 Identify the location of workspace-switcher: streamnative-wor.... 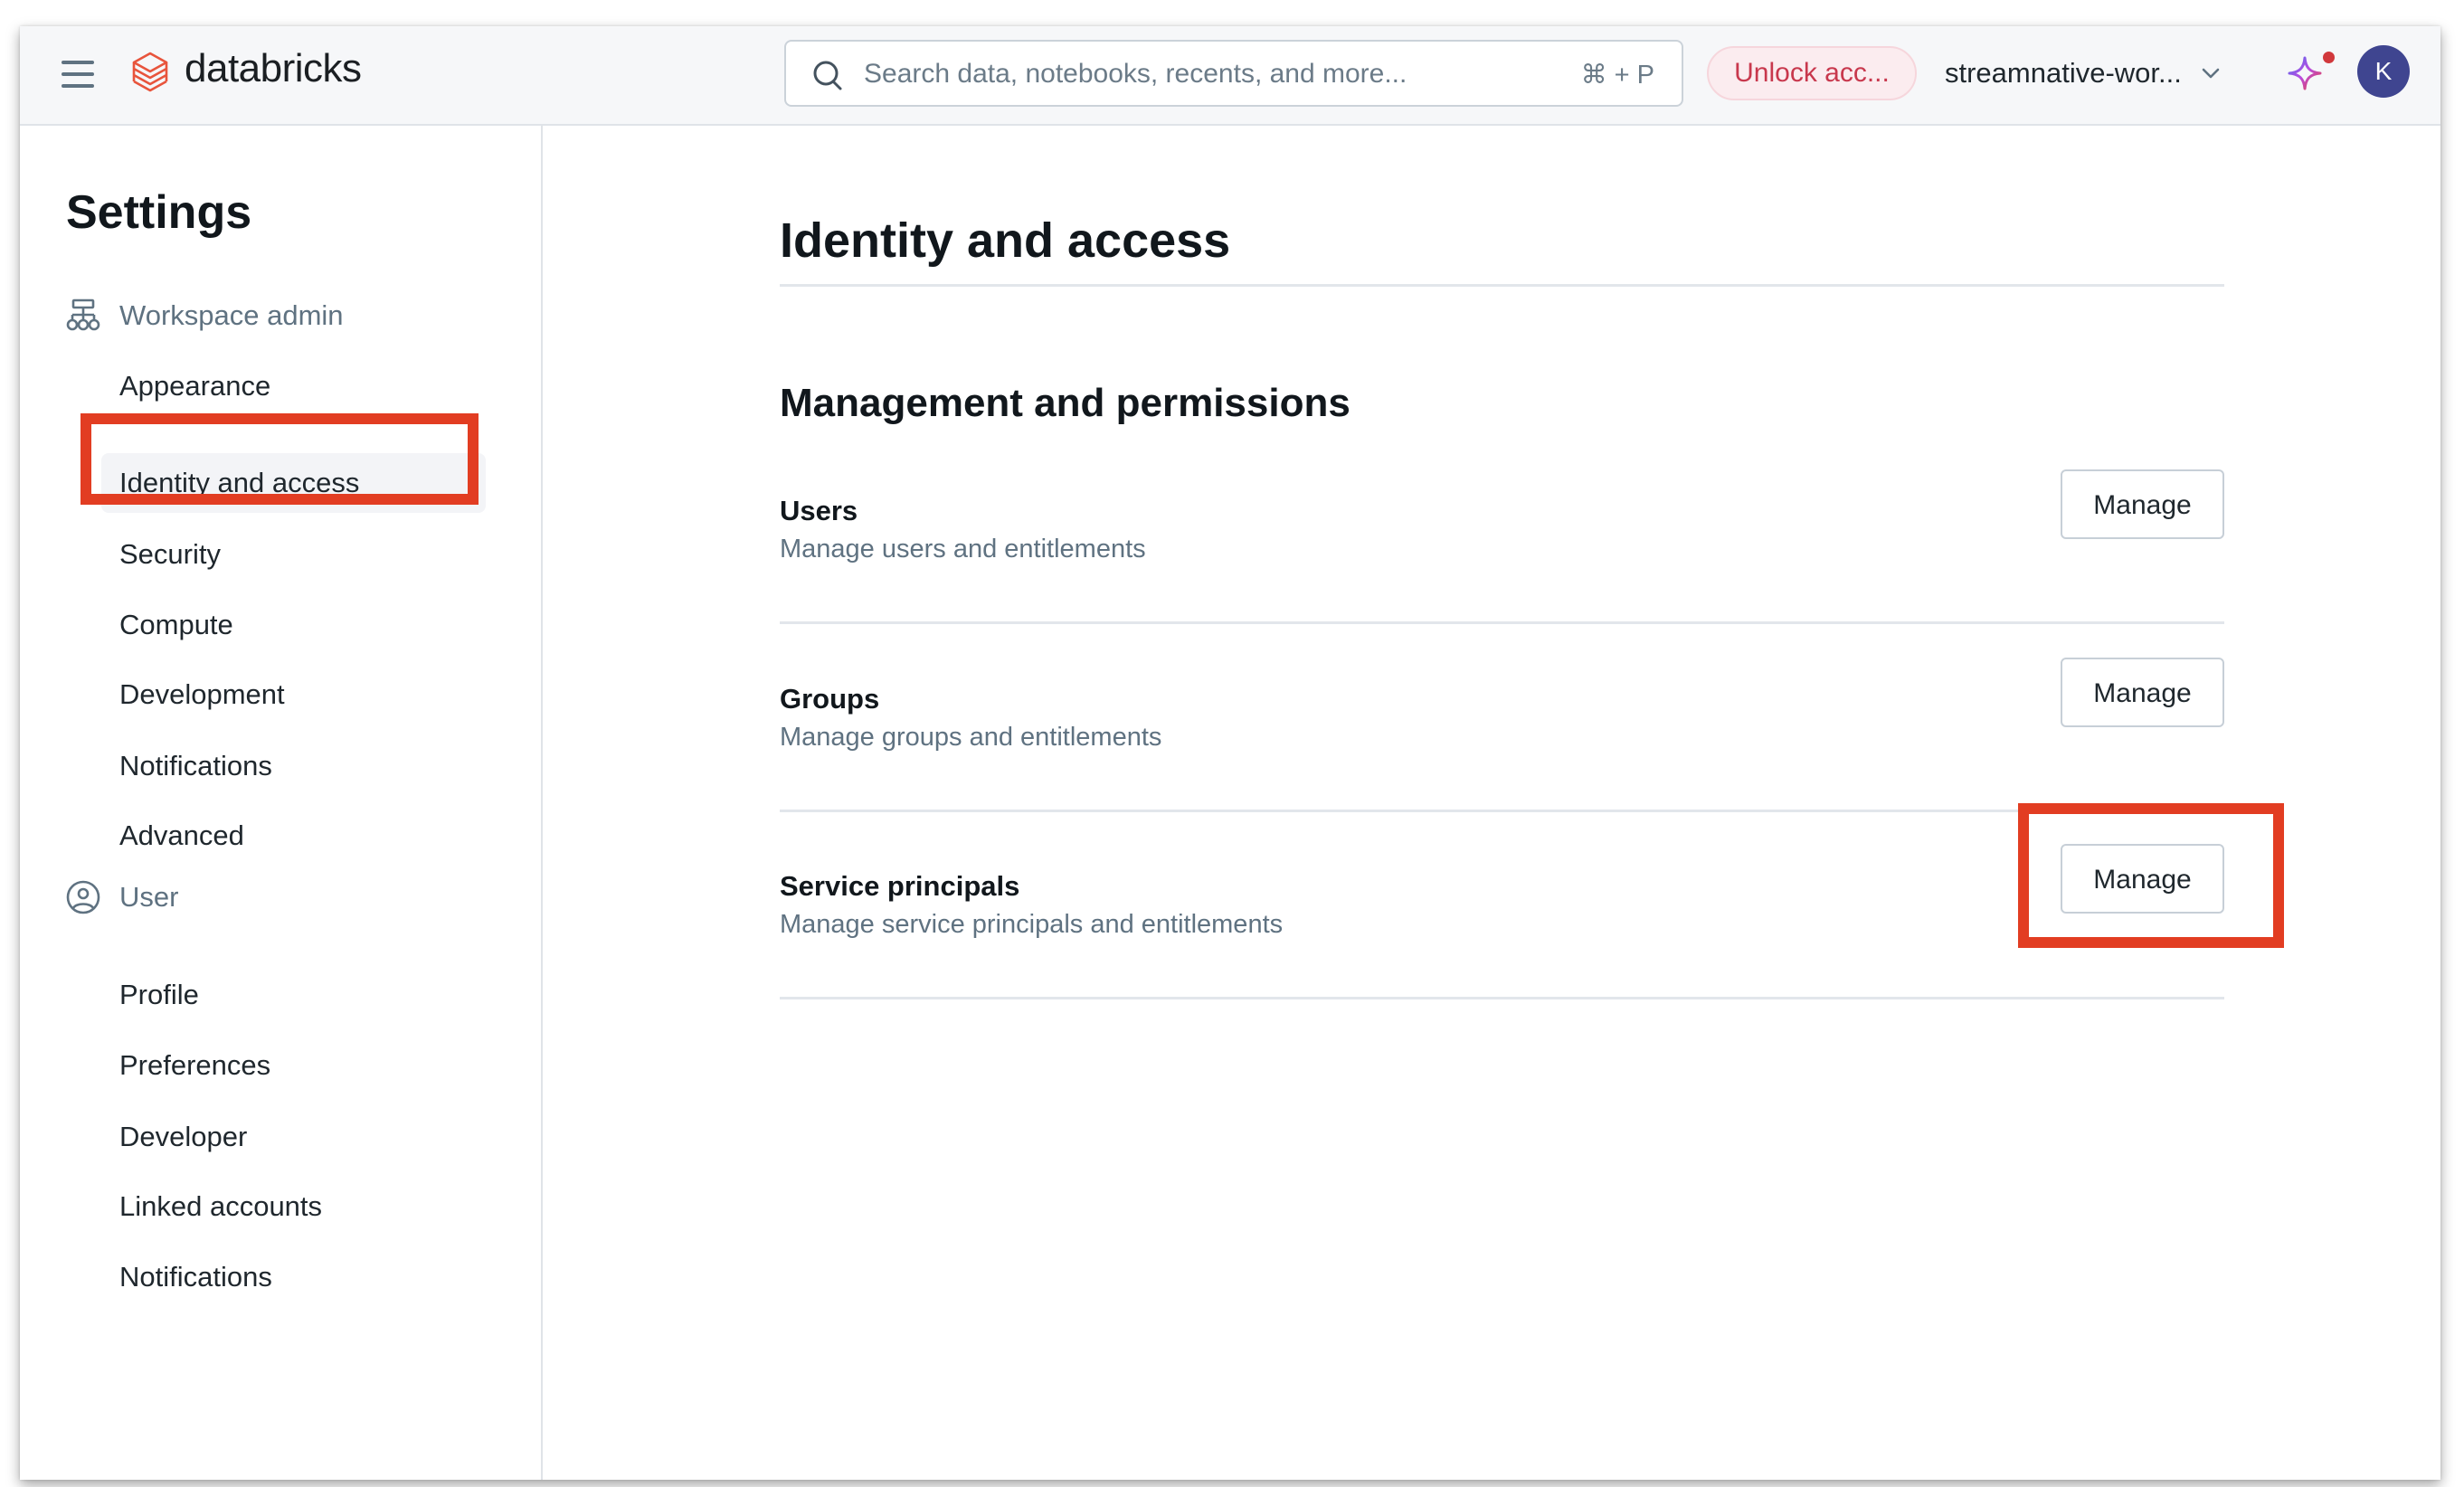
(2083, 73).